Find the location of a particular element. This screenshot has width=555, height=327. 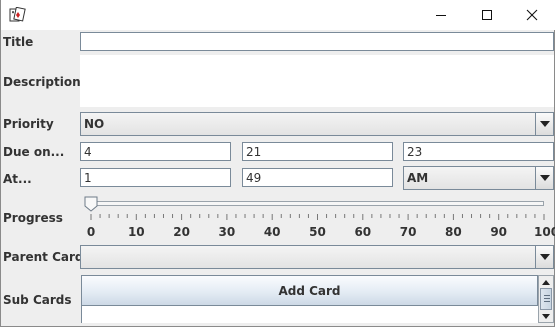

ampm-dropdown: AM is located at coordinates (478, 178).